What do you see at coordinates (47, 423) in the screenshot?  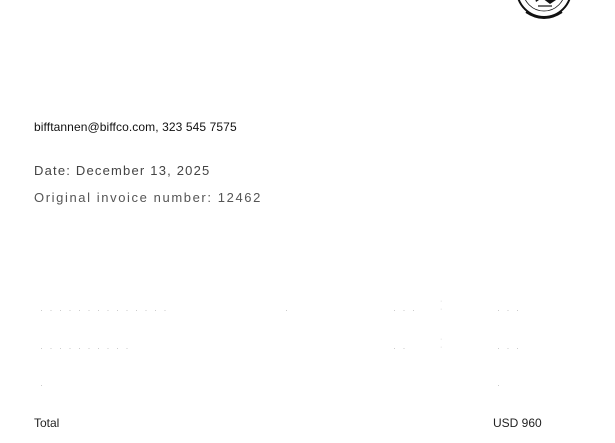 I see `total-label: Total` at bounding box center [47, 423].